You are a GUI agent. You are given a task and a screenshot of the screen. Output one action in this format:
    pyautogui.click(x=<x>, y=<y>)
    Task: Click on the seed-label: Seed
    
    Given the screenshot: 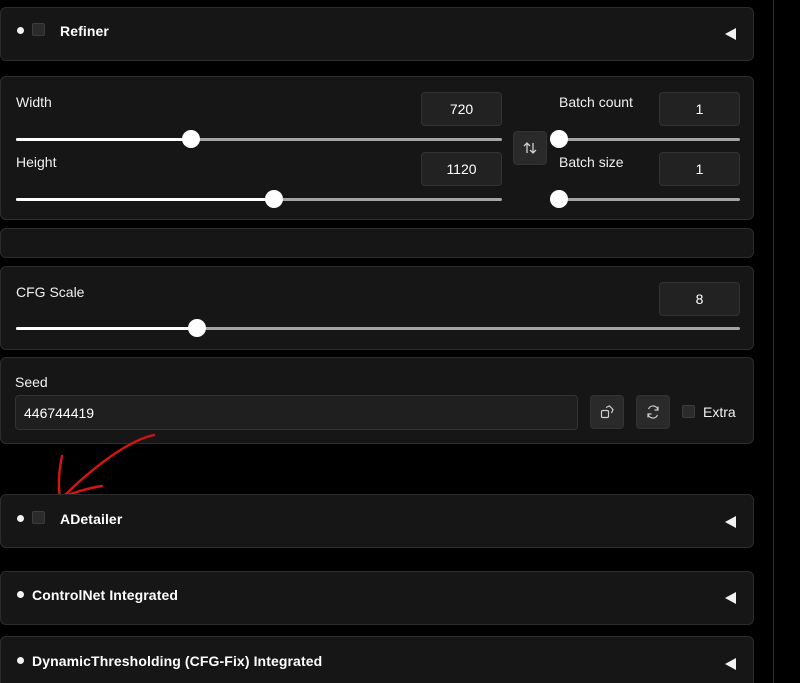 What is the action you would take?
    pyautogui.click(x=31, y=382)
    